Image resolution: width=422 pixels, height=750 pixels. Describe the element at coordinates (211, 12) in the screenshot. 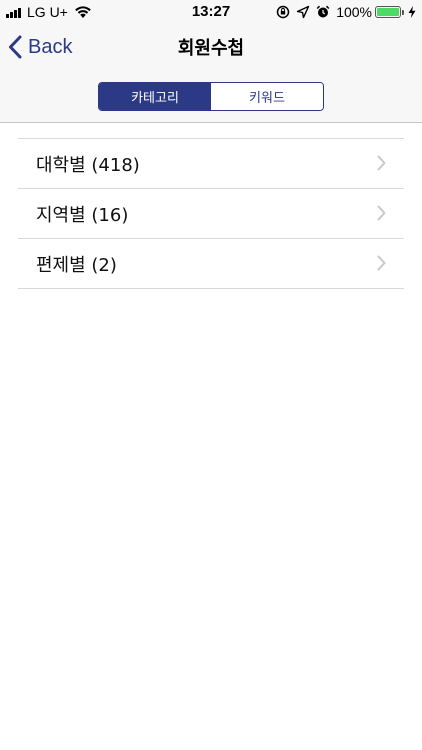

I see `status-bar: LG U+ 13:27 100%` at that location.